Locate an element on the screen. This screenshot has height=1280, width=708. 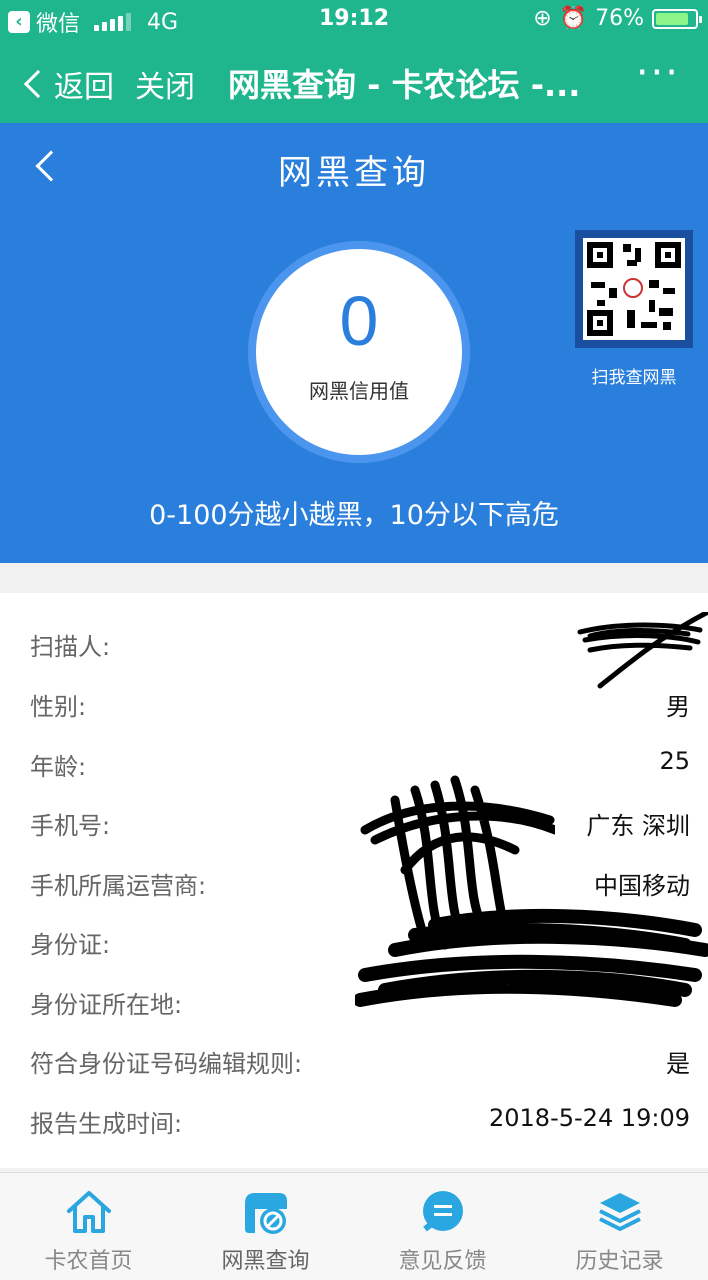
row-label: 身份证所在地: is located at coordinates (106, 1005).